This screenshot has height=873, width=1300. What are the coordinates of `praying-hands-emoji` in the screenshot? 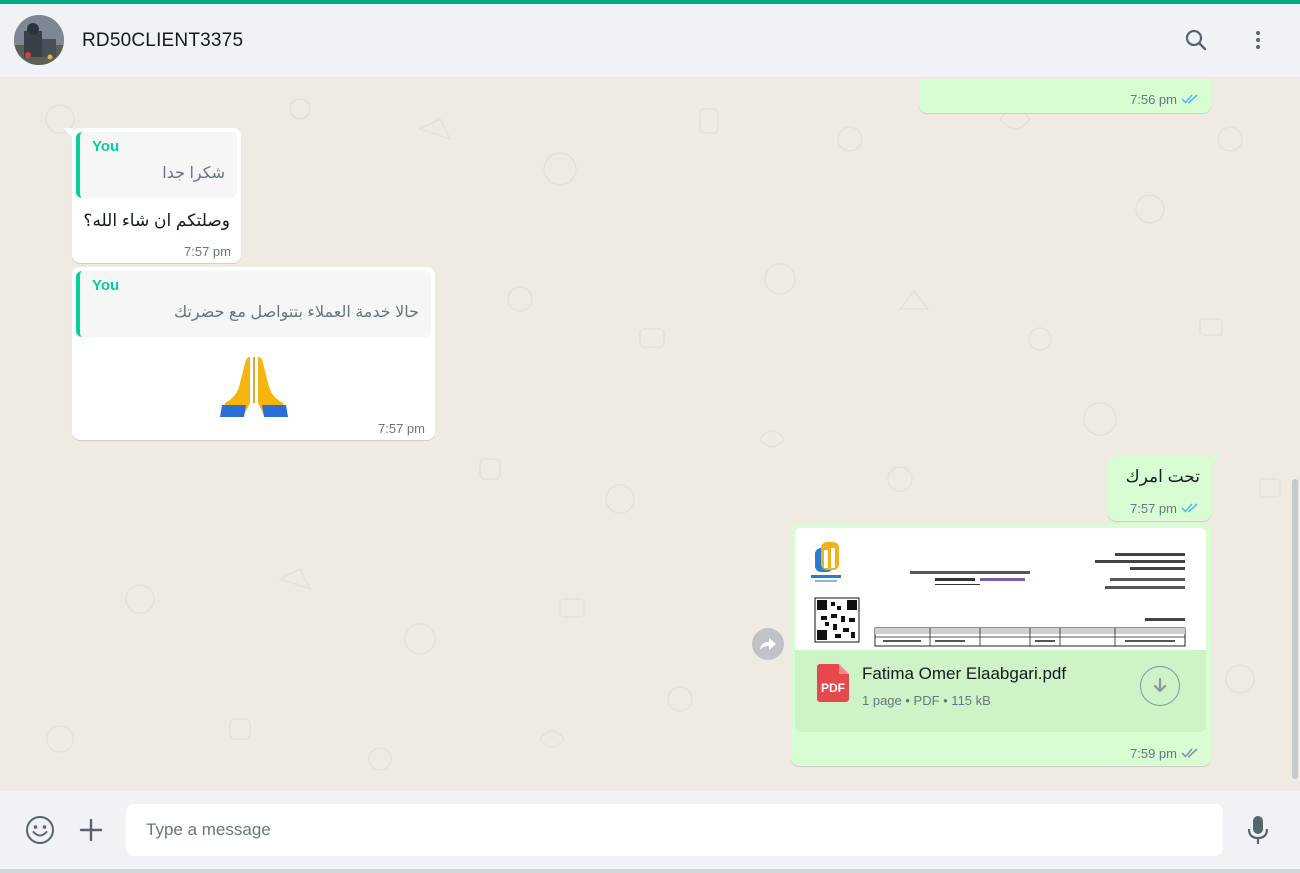 It's located at (254, 383).